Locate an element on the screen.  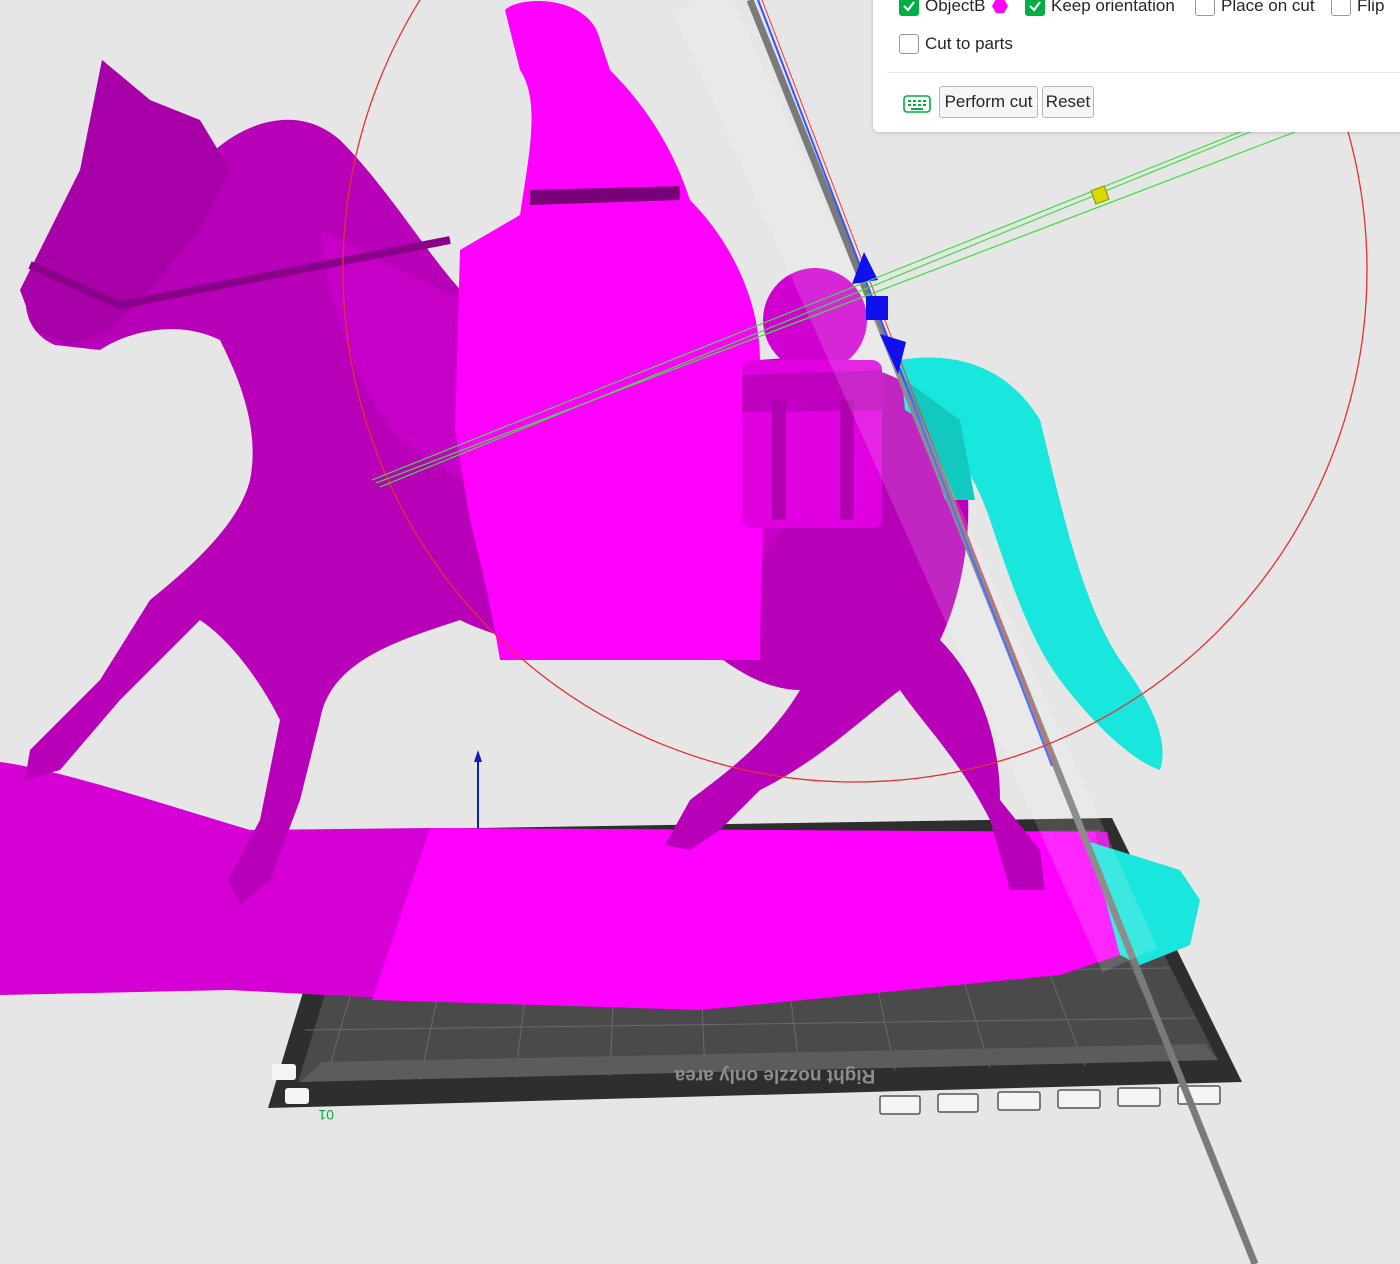
keep-orientation-option: Keep orientation is located at coordinates (1100, 8).